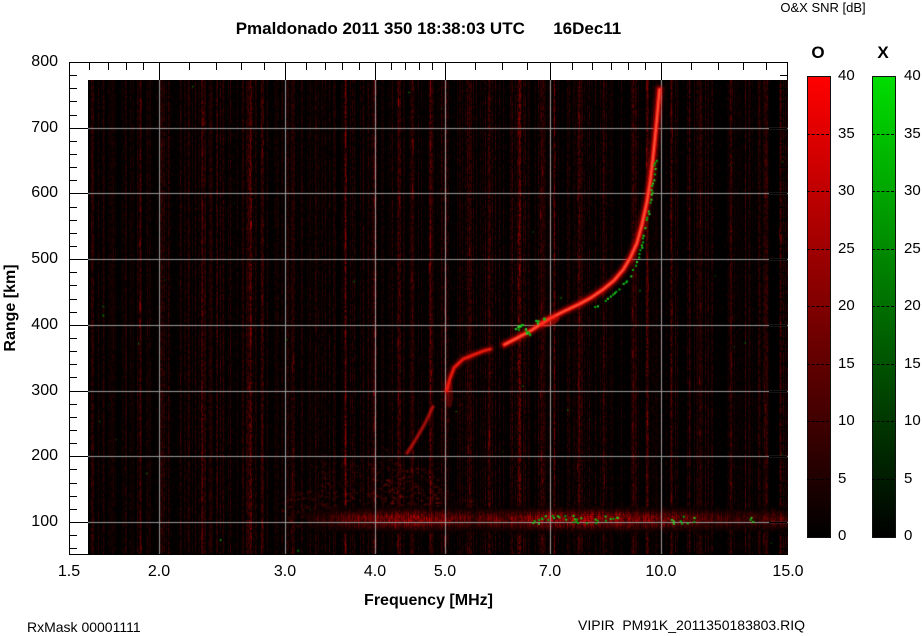 This screenshot has width=922, height=636. Describe the element at coordinates (819, 307) in the screenshot. I see `o-colorbar` at that location.